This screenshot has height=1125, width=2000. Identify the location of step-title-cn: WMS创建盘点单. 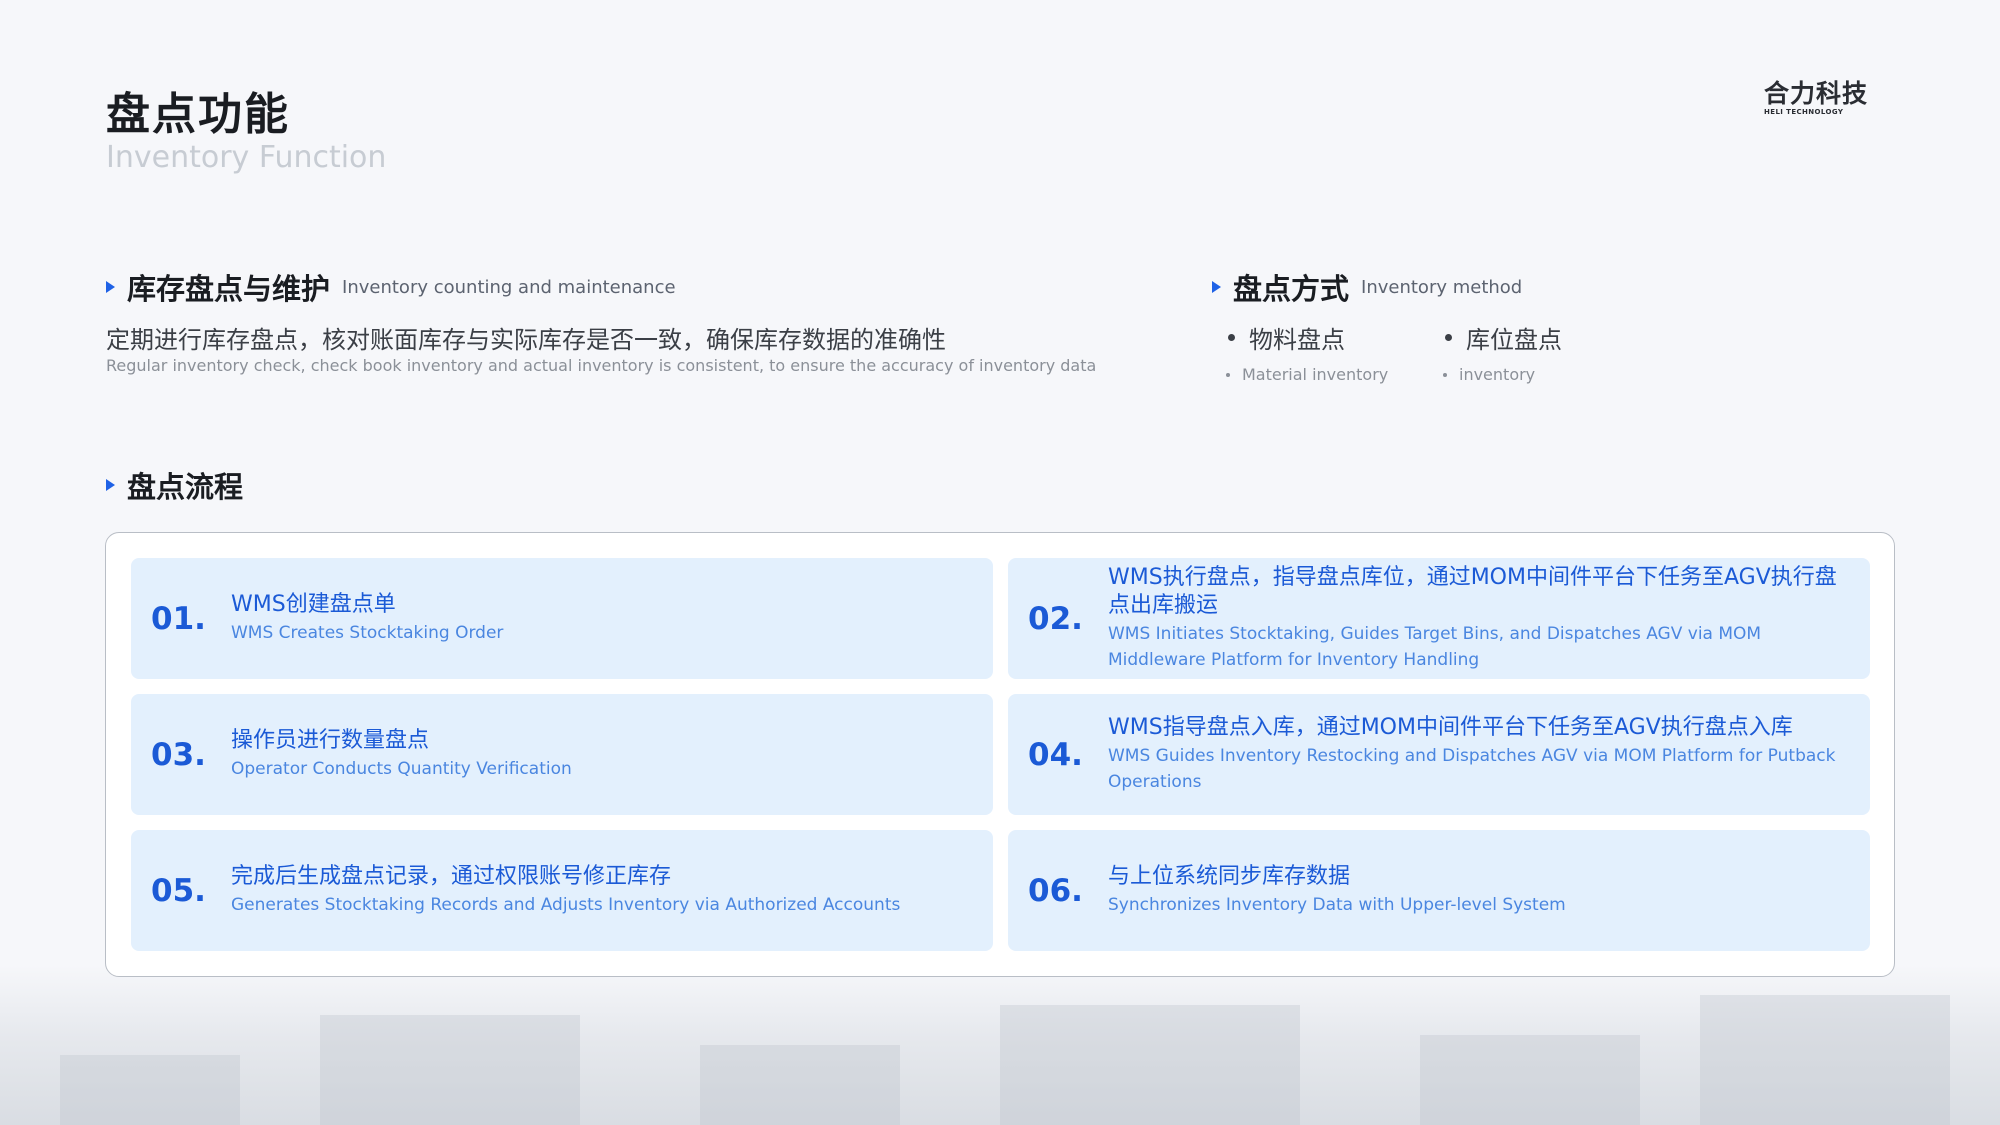
(313, 604).